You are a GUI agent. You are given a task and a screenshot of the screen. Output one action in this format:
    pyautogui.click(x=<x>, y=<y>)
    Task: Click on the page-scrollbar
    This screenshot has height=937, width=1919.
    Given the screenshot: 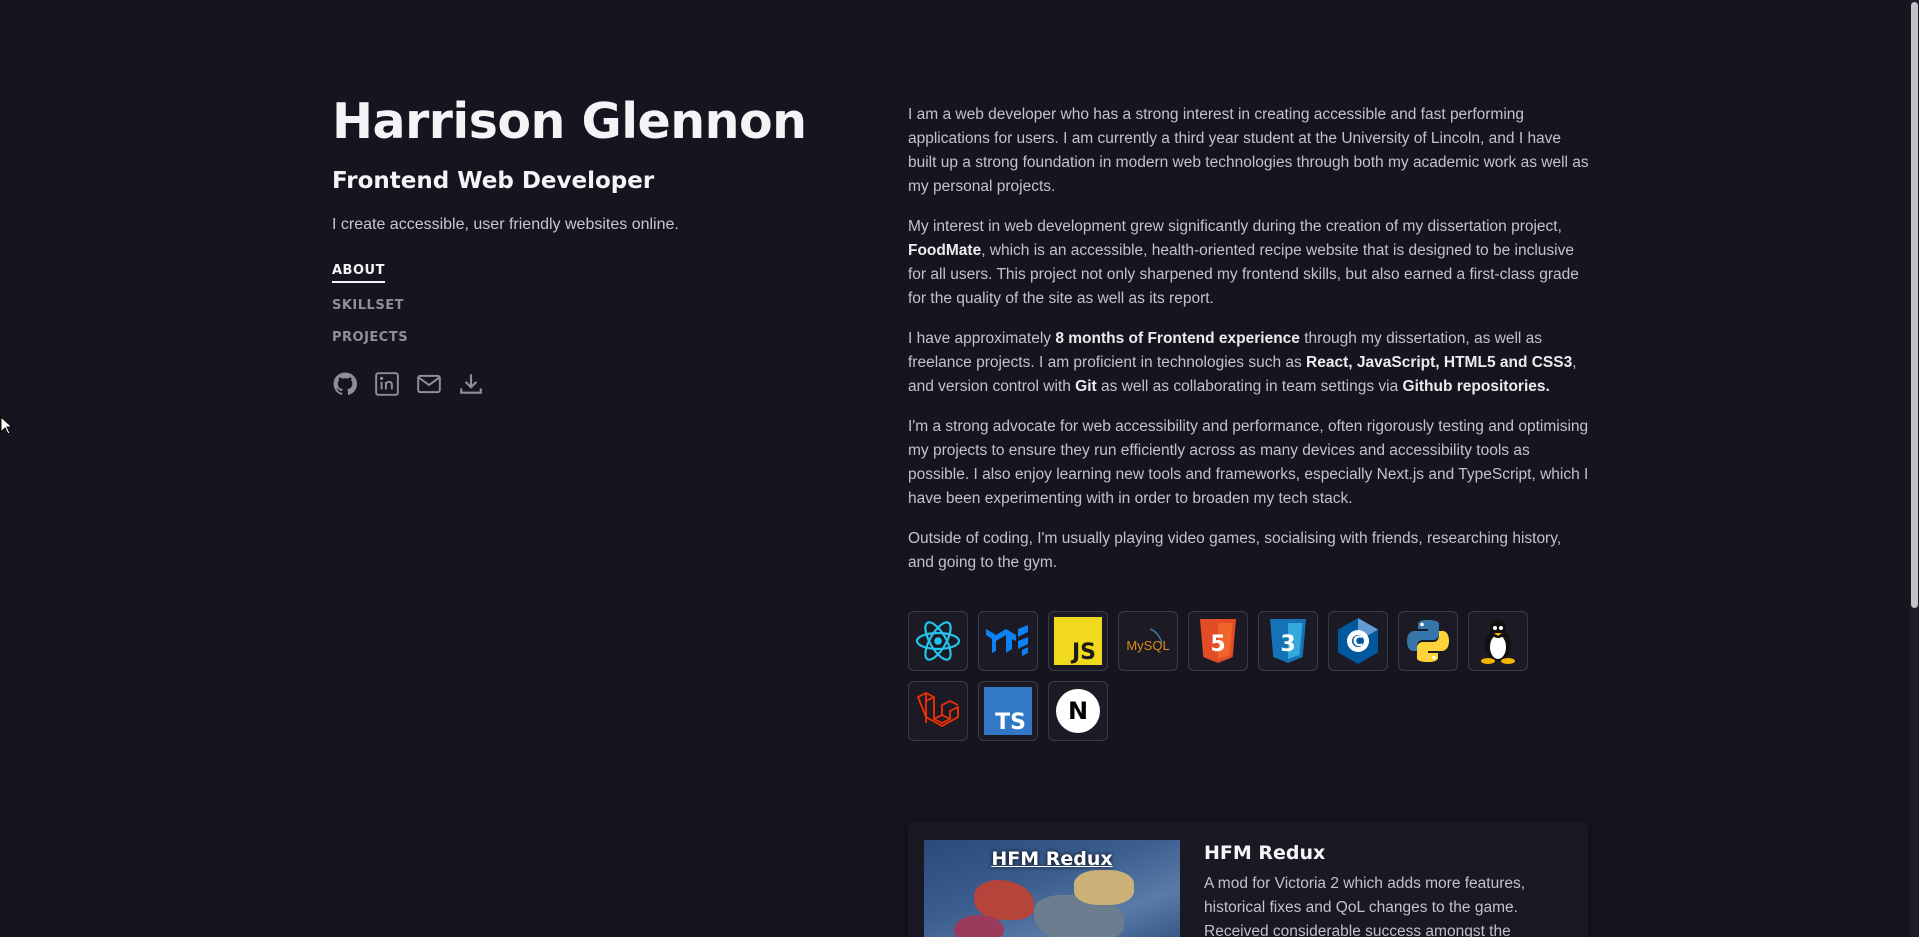 What is the action you would take?
    pyautogui.click(x=1914, y=468)
    